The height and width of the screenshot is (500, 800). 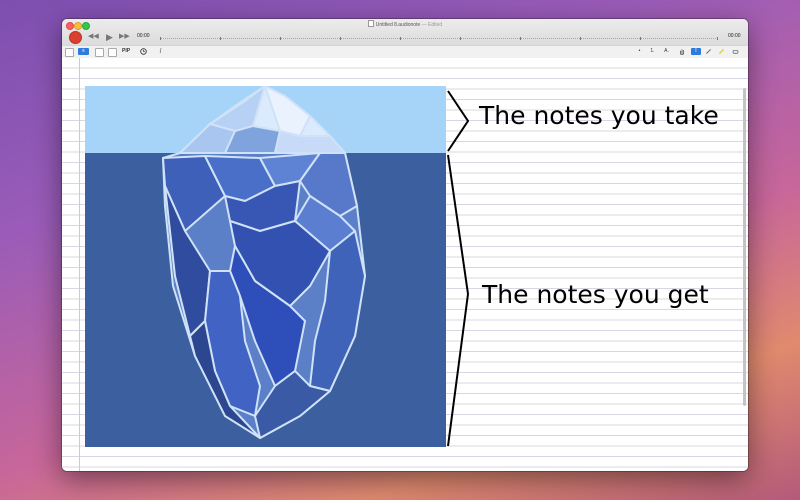 What do you see at coordinates (69, 52) in the screenshot?
I see `single-page-view-button` at bounding box center [69, 52].